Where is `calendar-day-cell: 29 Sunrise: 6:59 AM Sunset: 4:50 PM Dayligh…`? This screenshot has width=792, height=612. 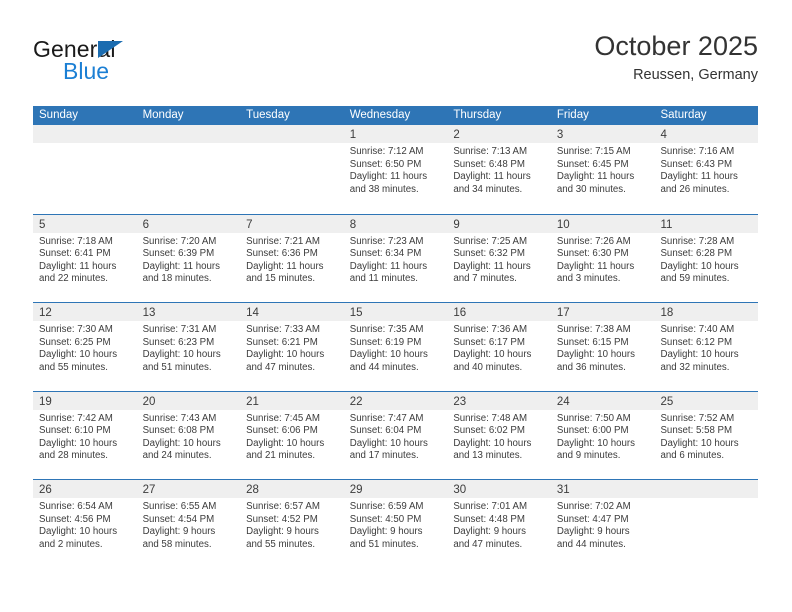 calendar-day-cell: 29 Sunrise: 6:59 AM Sunset: 4:50 PM Dayligh… is located at coordinates (395, 524).